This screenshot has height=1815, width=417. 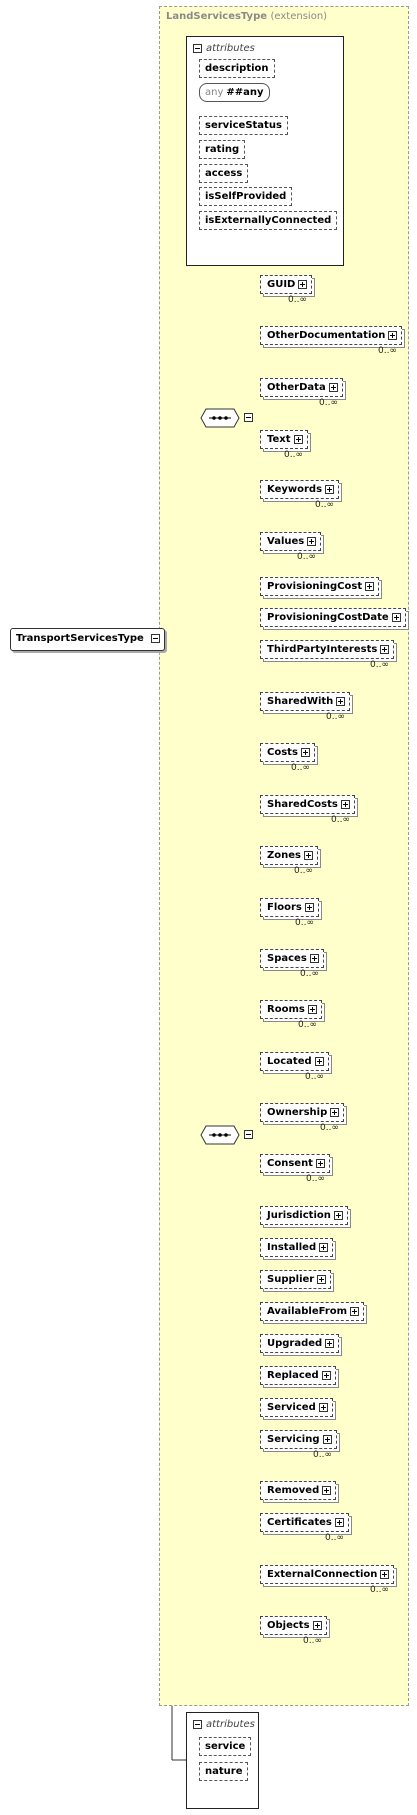 I want to click on element-rooms: Rooms, so click(x=291, y=1009).